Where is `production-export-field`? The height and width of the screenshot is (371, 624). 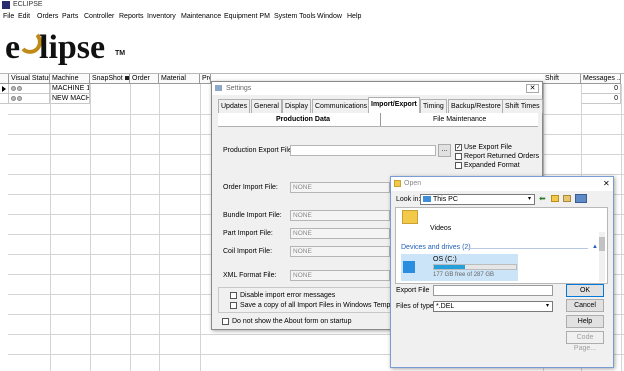 production-export-field is located at coordinates (363, 150).